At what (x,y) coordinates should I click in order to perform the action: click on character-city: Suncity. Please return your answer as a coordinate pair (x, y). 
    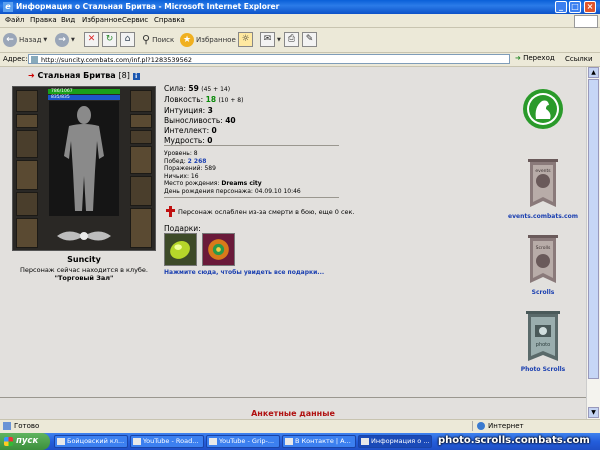
    Looking at the image, I should click on (84, 259).